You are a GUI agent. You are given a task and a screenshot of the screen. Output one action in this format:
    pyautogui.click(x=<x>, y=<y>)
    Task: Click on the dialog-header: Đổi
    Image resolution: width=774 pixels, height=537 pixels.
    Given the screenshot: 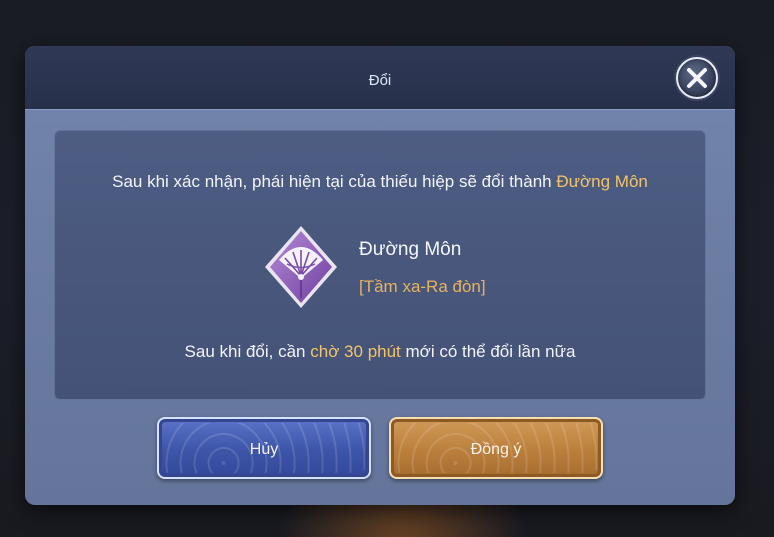 What is the action you would take?
    pyautogui.click(x=380, y=78)
    